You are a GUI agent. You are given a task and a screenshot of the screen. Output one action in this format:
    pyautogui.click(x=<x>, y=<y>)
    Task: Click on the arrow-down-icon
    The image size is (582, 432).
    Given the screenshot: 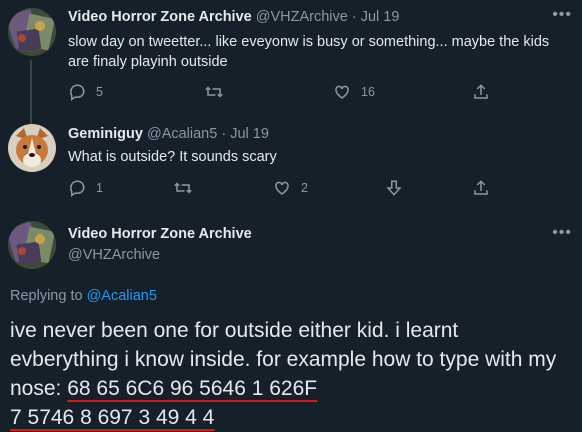 What is the action you would take?
    pyautogui.click(x=394, y=188)
    